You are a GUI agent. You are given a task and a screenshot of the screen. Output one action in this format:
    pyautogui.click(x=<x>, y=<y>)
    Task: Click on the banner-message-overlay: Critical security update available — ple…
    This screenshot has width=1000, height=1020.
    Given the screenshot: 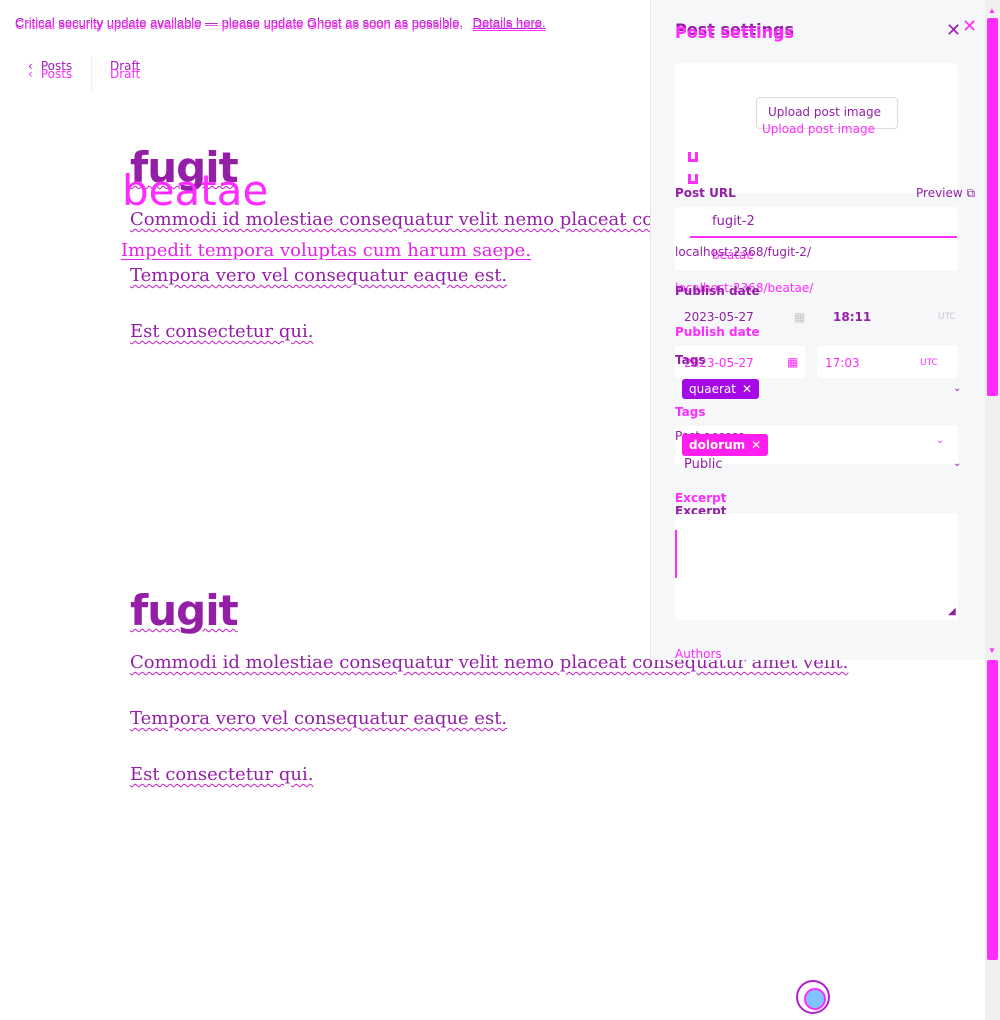 What is the action you would take?
    pyautogui.click(x=239, y=24)
    